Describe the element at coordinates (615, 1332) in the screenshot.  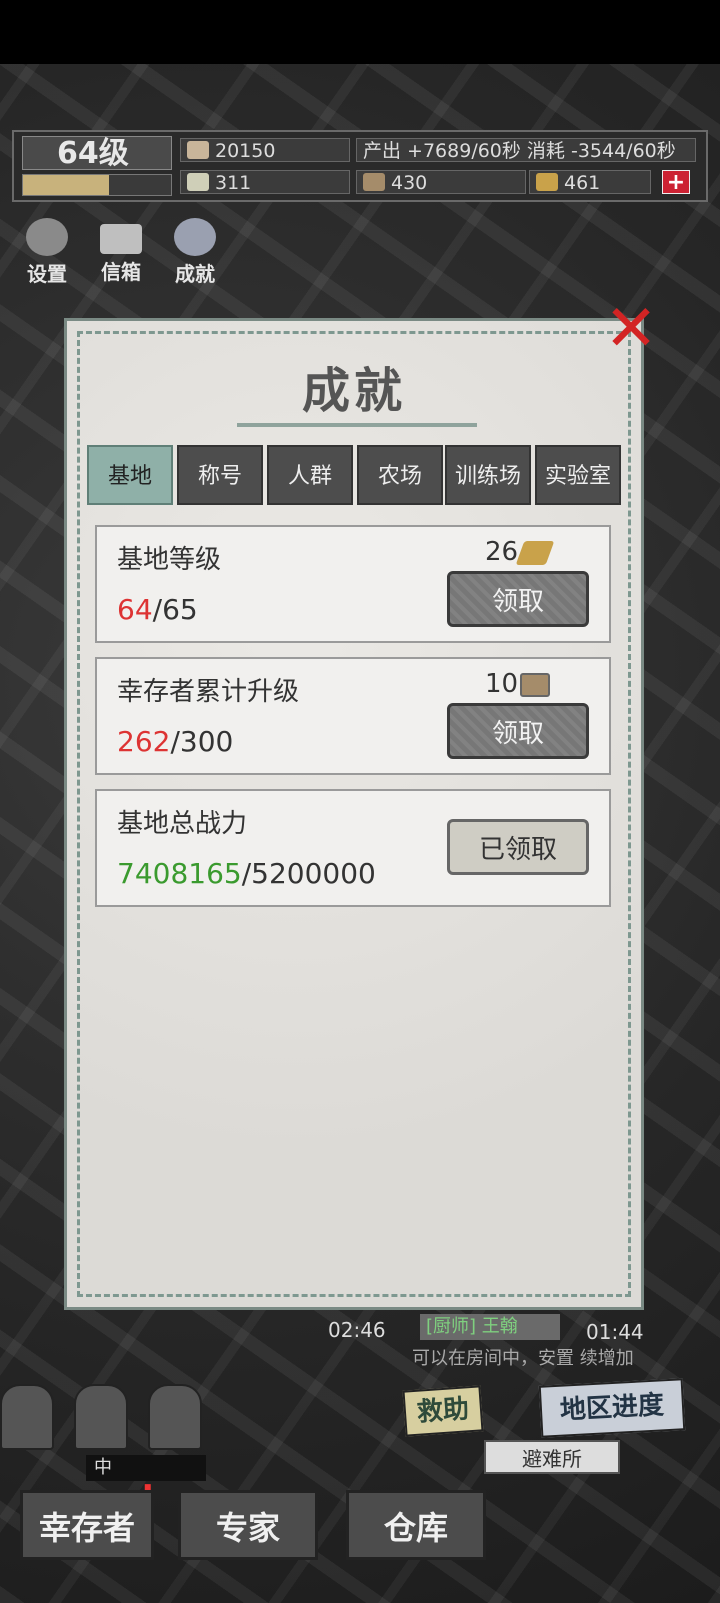
I see `timer-right: 01:44` at that location.